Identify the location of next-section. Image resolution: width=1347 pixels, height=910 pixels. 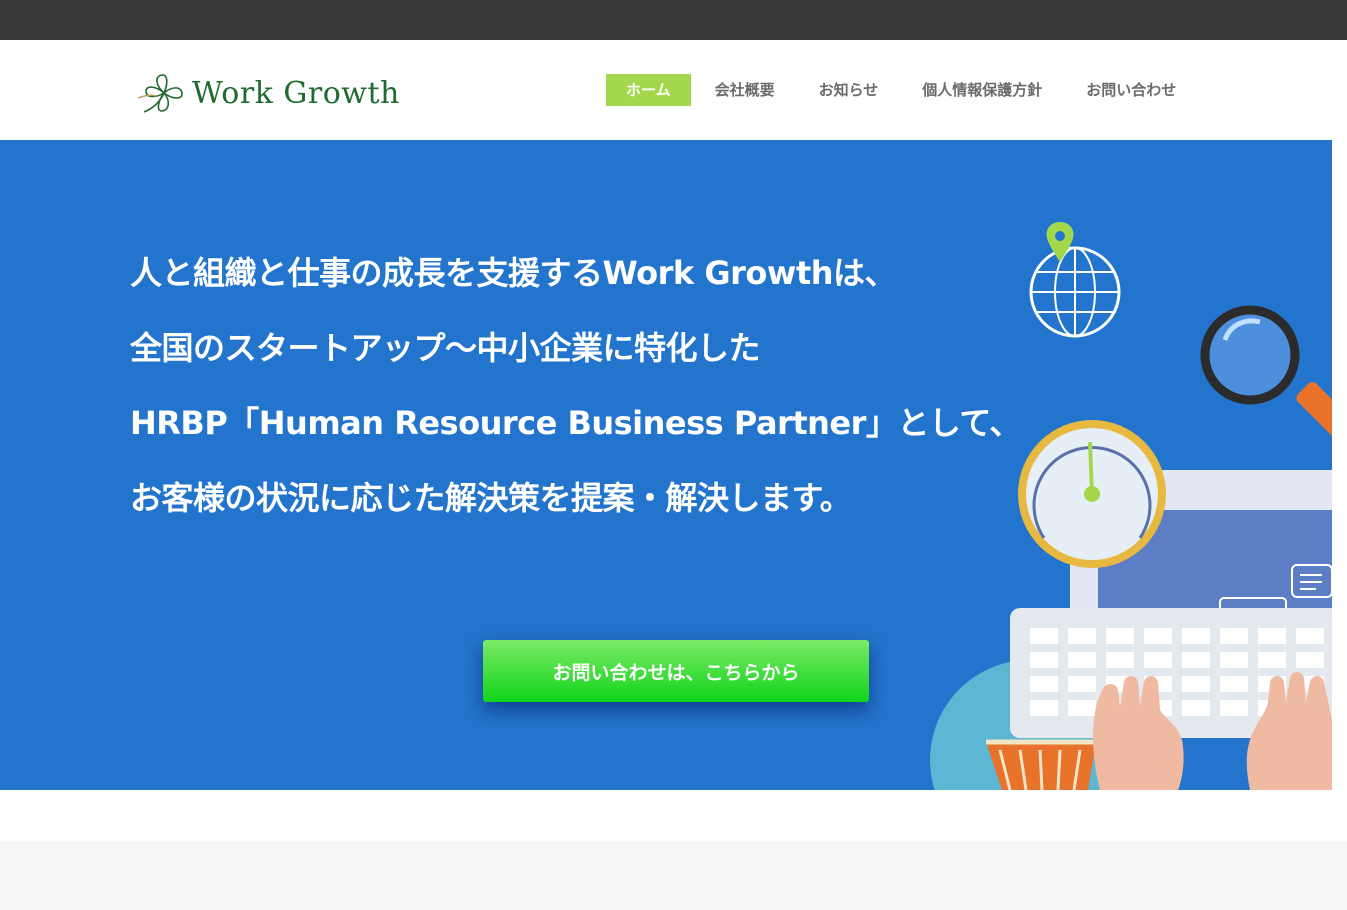
(673, 875).